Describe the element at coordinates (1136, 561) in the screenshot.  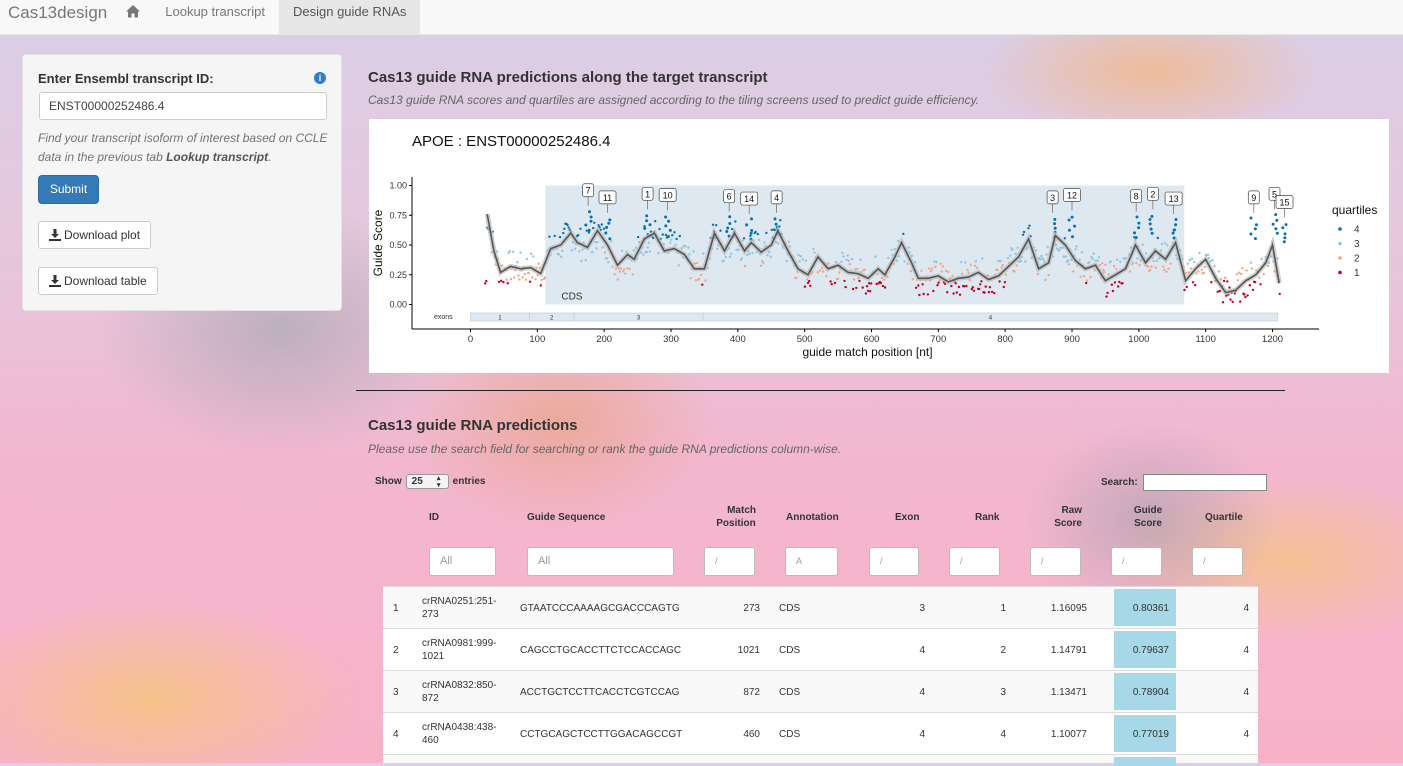
I see `filter-guide-score: /` at that location.